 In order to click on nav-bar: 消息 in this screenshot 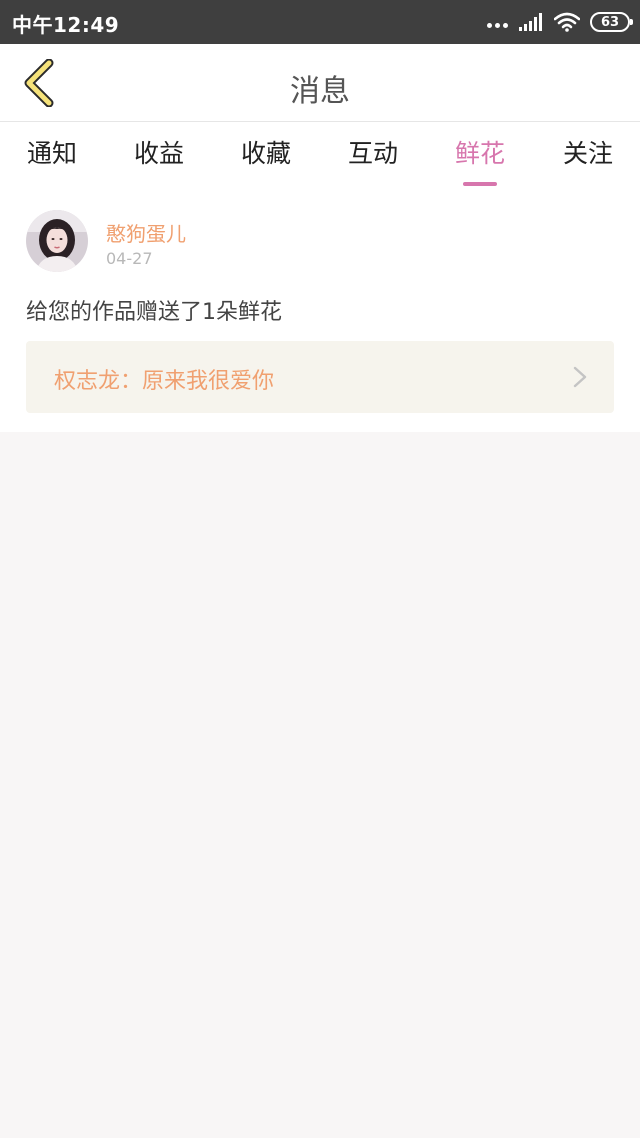, I will do `click(320, 83)`.